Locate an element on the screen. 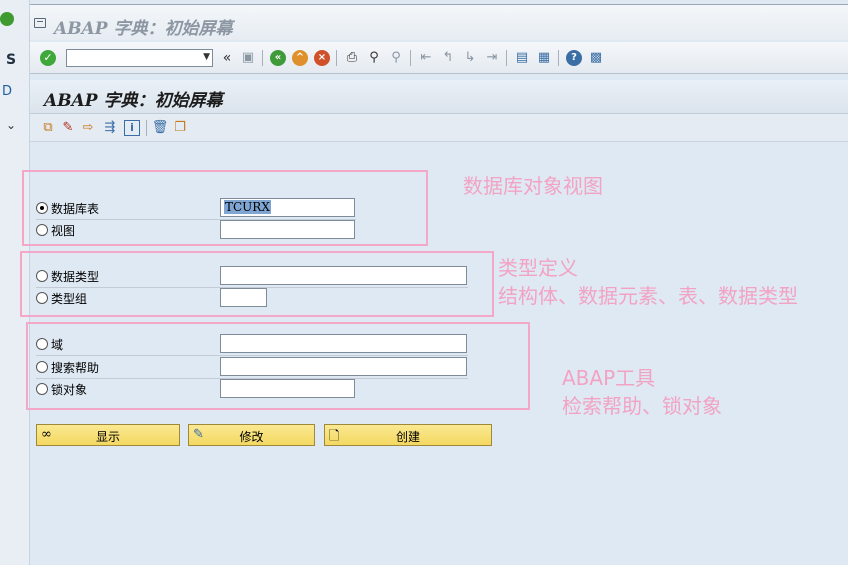  search-help-input is located at coordinates (343, 366).